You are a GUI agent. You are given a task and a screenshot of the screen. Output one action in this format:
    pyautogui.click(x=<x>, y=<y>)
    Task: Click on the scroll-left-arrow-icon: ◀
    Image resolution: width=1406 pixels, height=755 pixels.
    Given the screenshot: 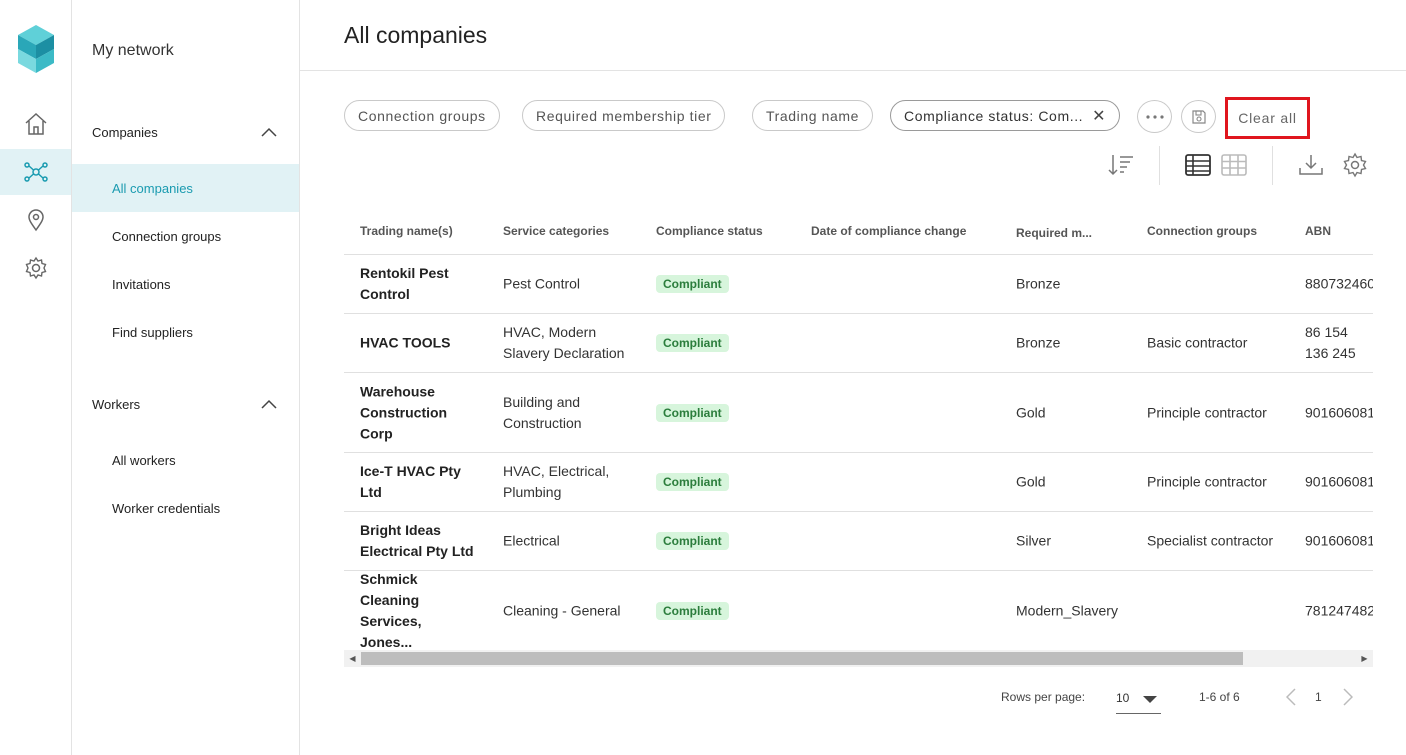 What is the action you would take?
    pyautogui.click(x=352, y=658)
    